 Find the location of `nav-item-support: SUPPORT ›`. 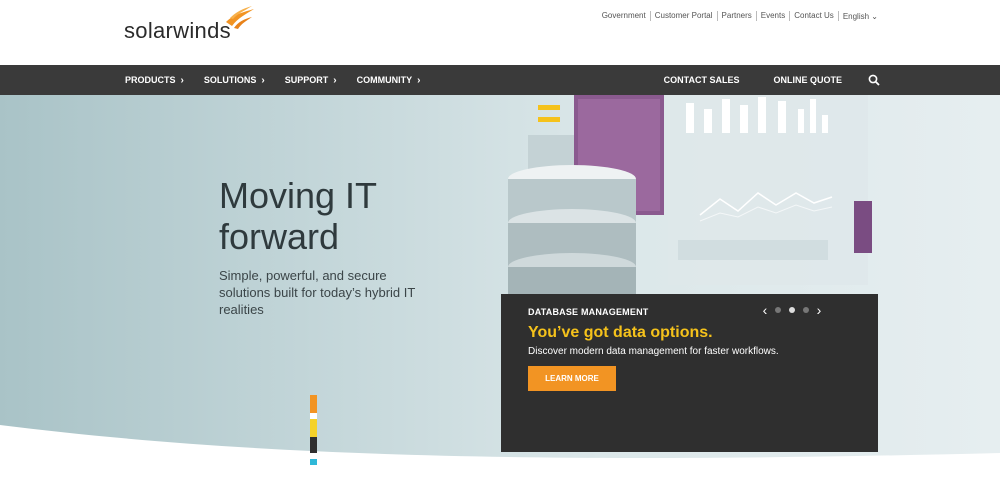

nav-item-support: SUPPORT › is located at coordinates (311, 80).